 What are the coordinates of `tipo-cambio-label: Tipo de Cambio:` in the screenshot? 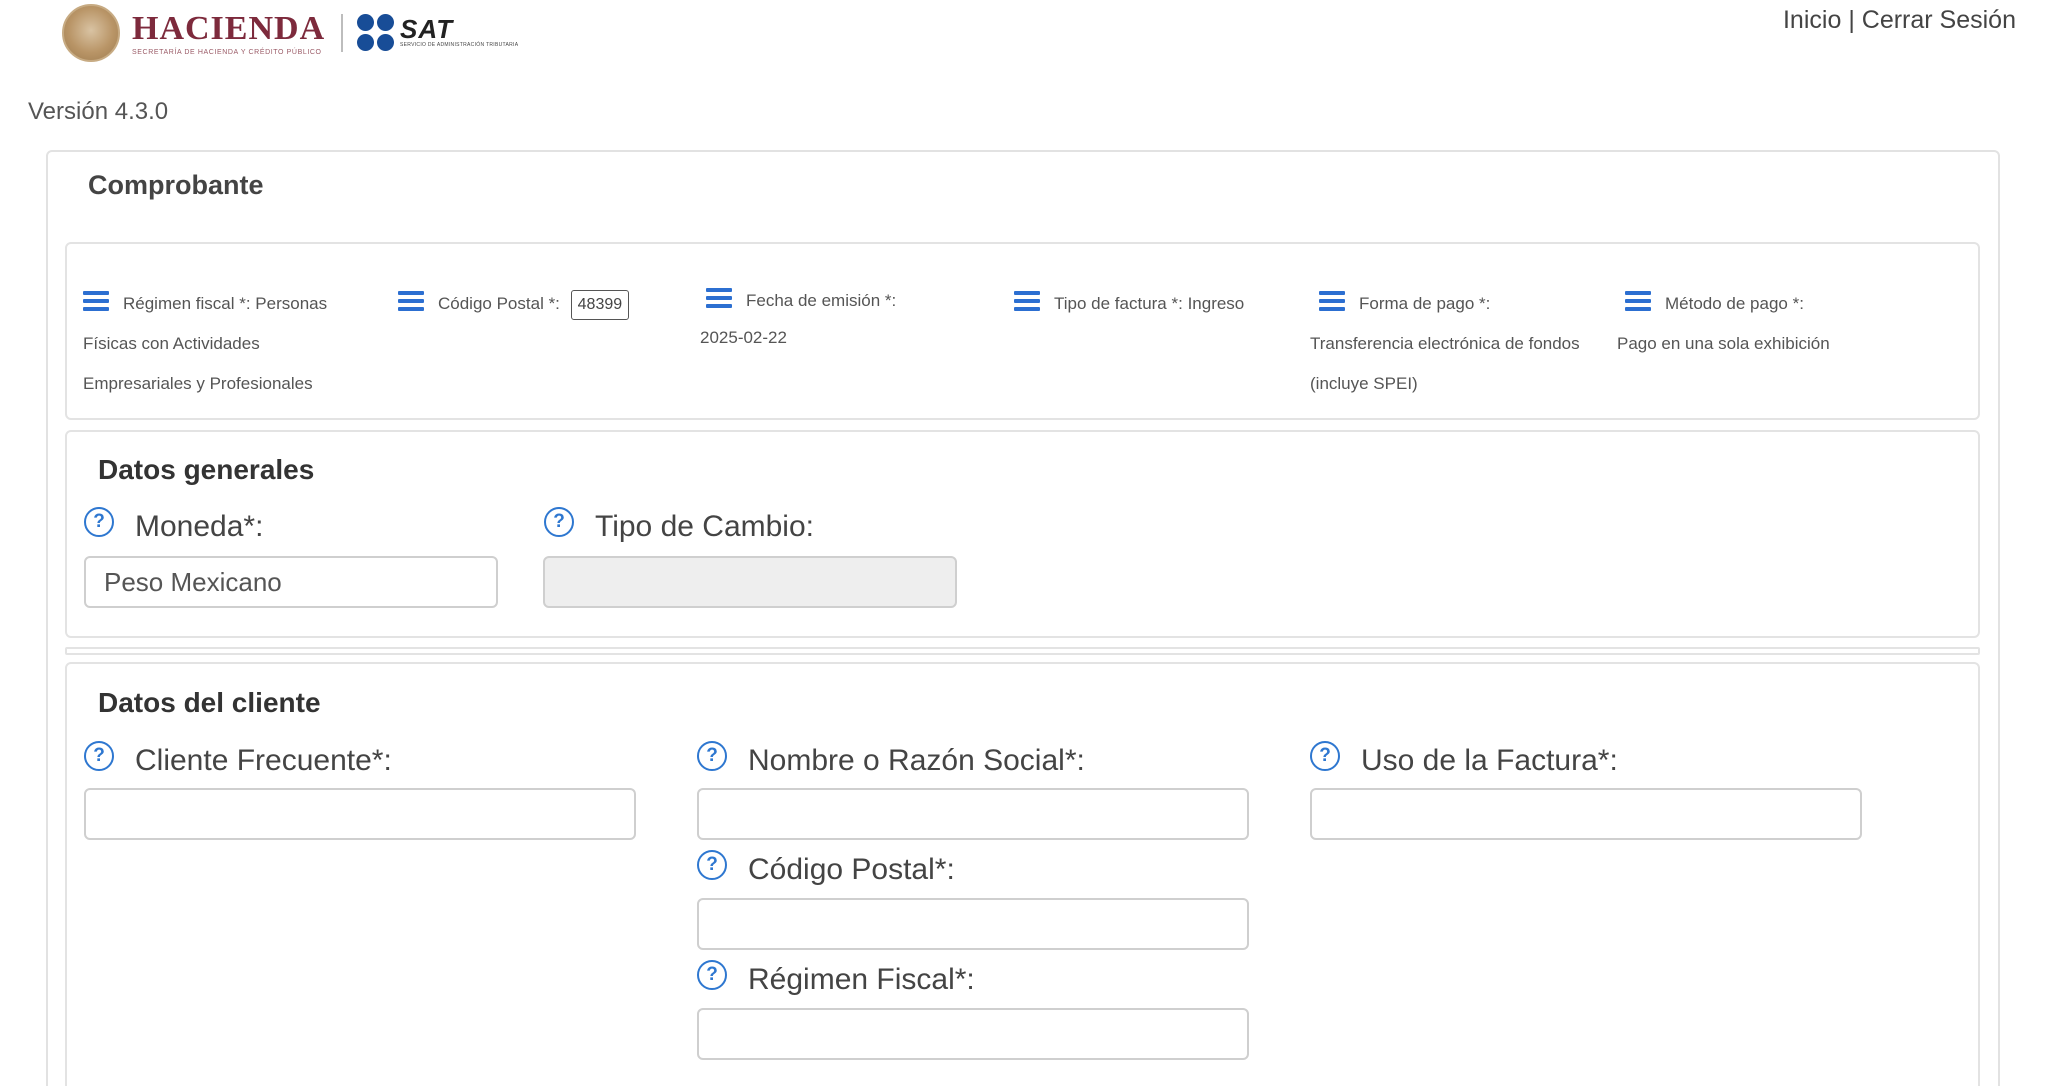 It's located at (704, 526).